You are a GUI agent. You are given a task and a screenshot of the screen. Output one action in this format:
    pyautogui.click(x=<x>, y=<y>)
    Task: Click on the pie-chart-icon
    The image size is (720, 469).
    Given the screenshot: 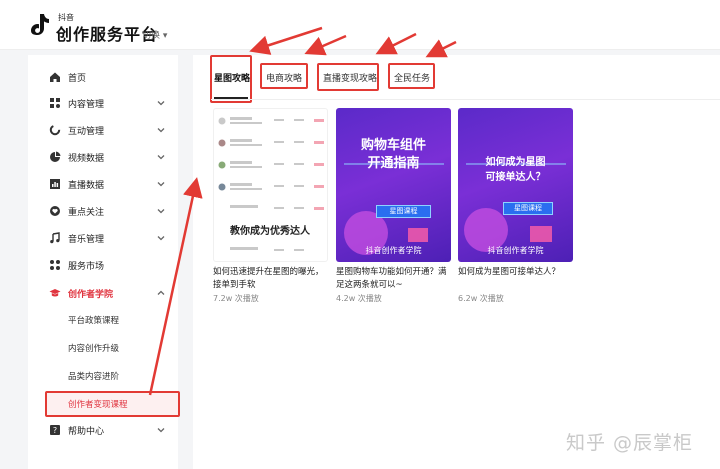 What is the action you would take?
    pyautogui.click(x=55, y=156)
    